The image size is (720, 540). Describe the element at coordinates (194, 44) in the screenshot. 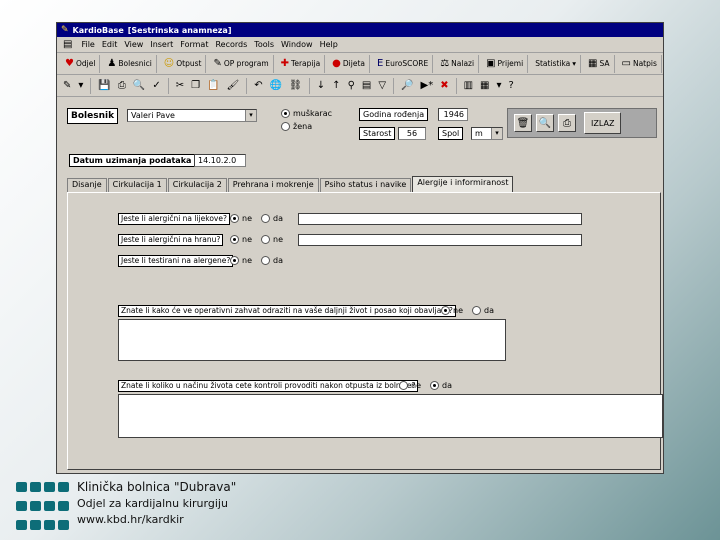

I see `menu-format: Format` at that location.